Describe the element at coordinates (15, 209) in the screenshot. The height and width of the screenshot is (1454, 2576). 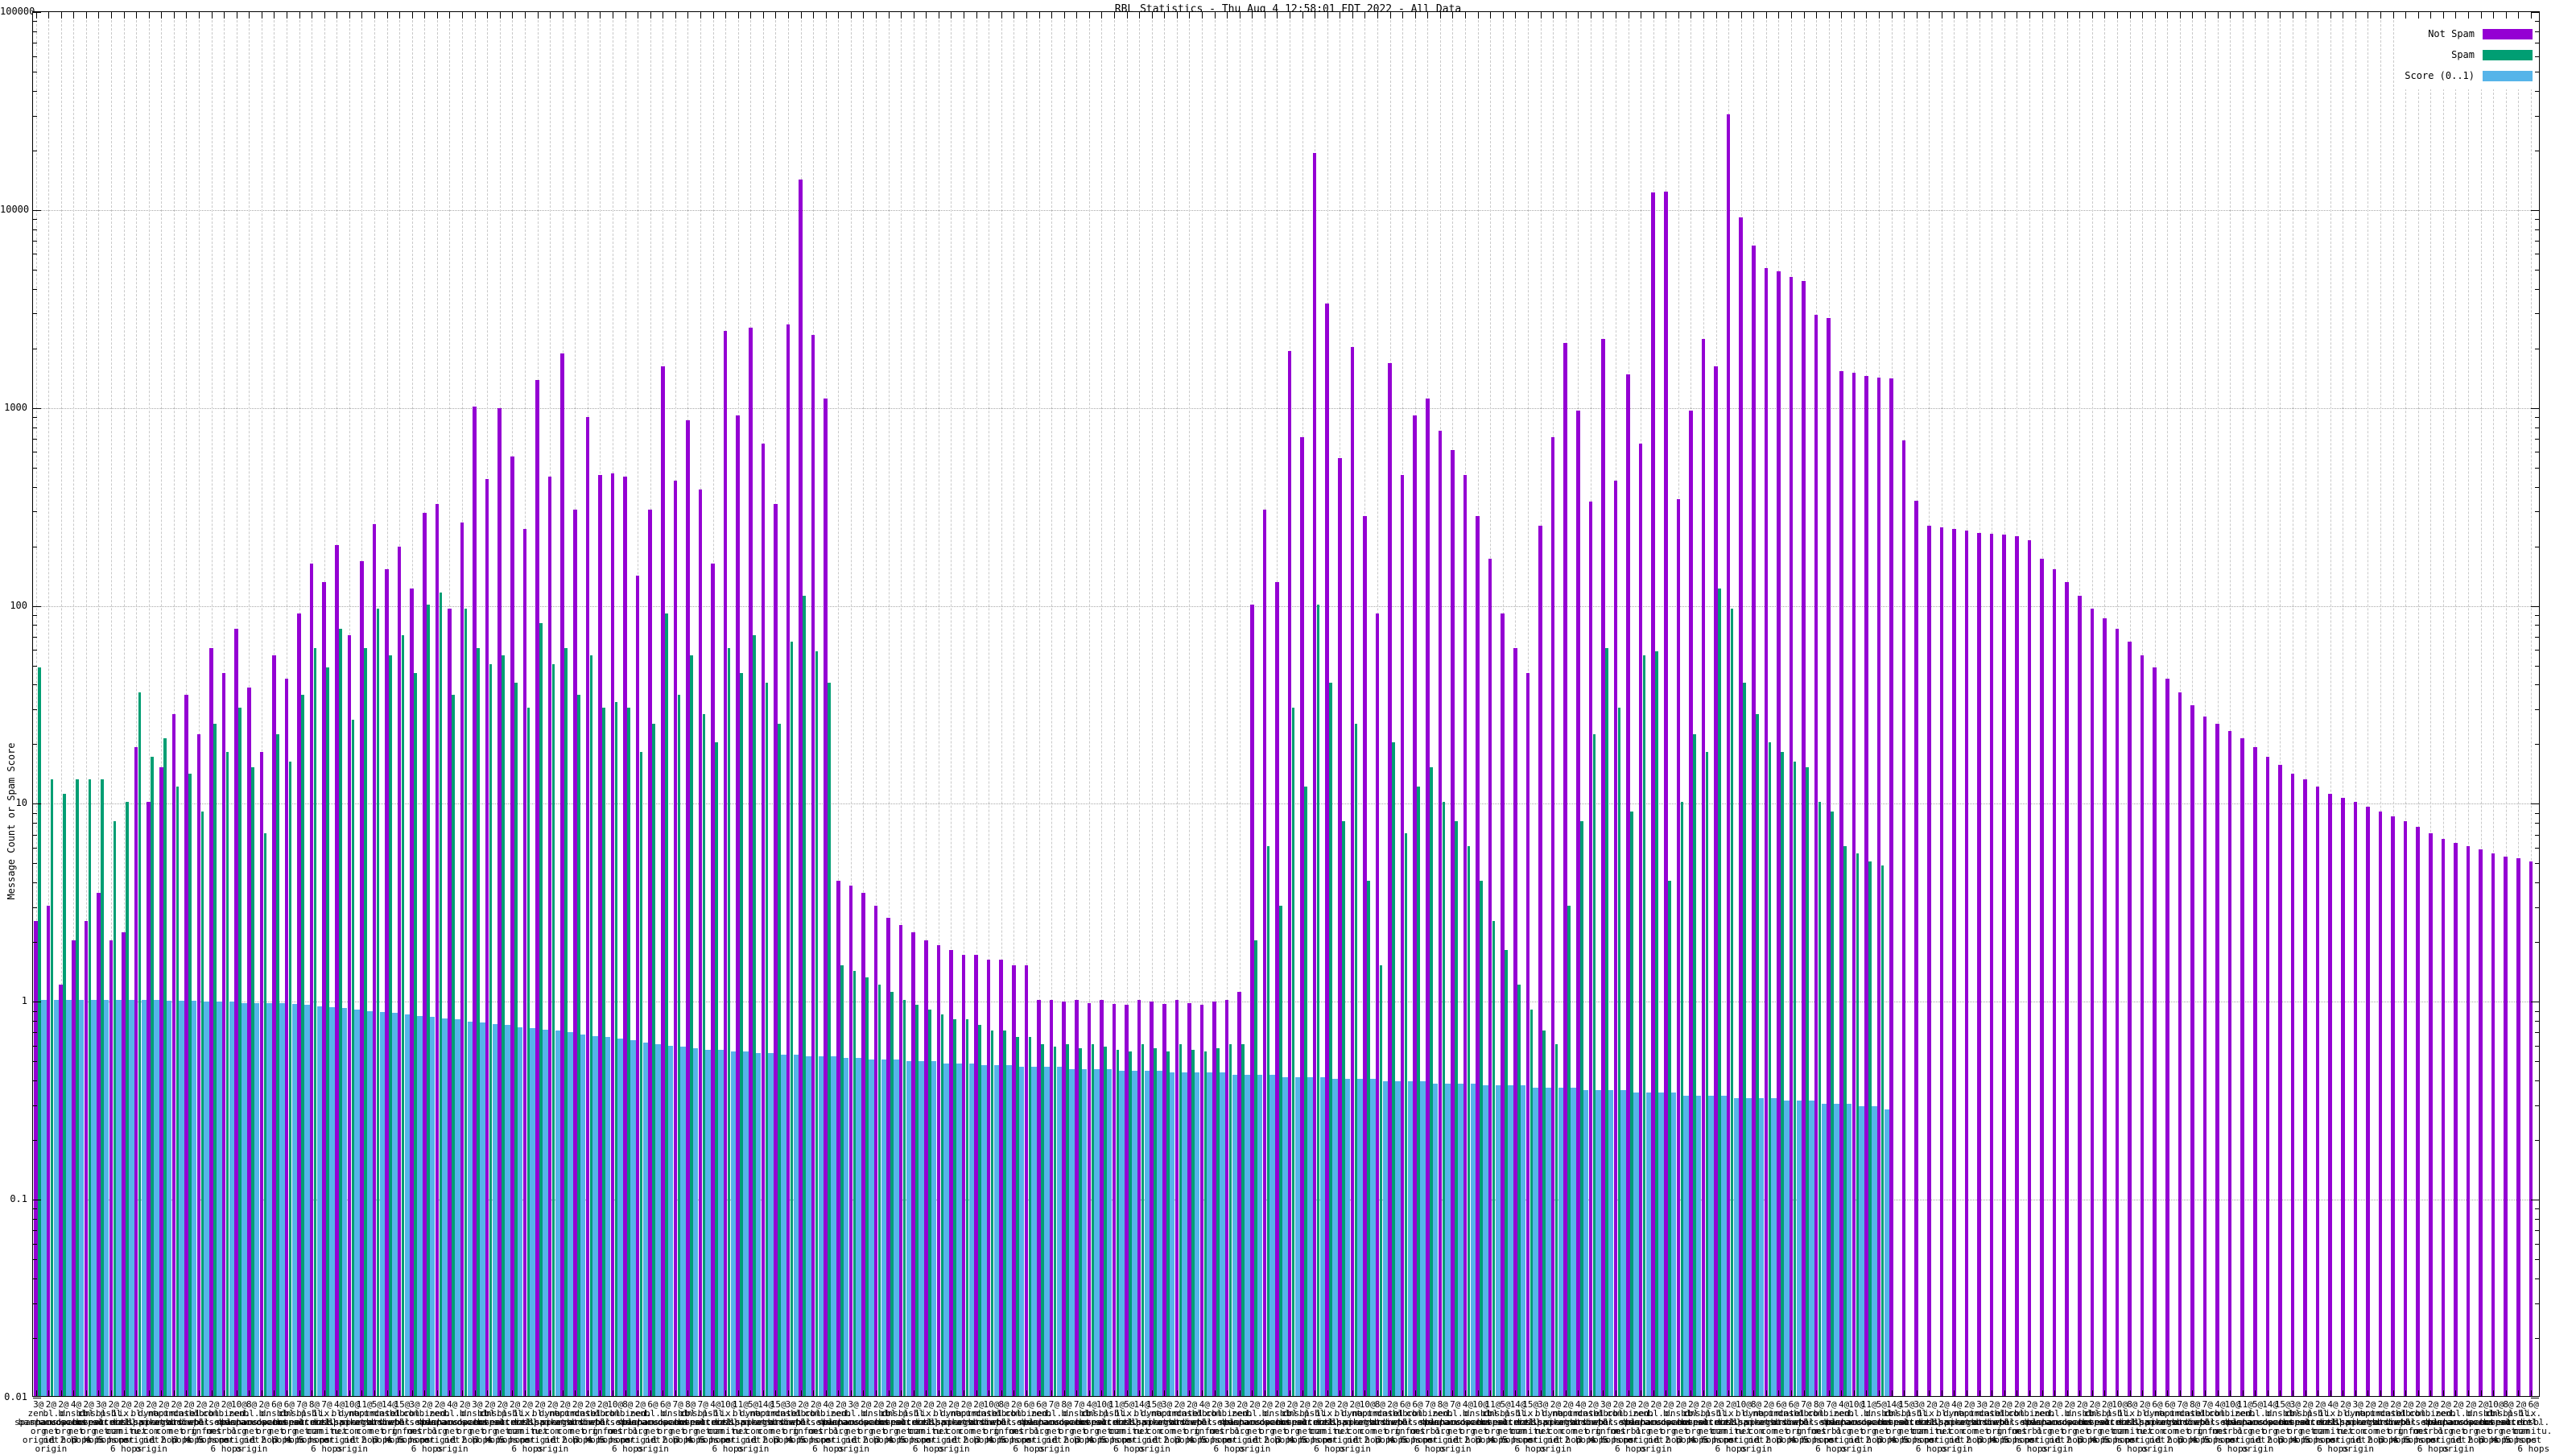
I see `y-tick-label: 10000` at that location.